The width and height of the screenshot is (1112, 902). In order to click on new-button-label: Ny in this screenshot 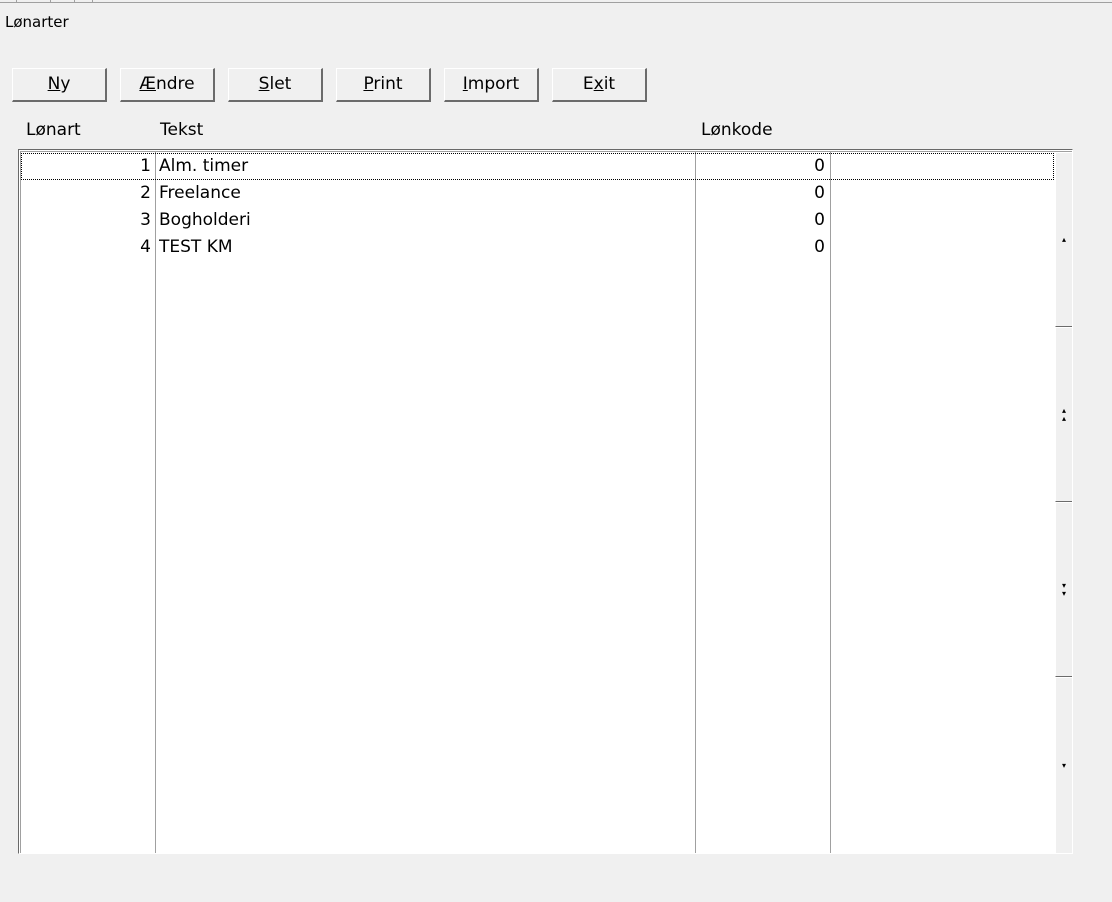, I will do `click(59, 84)`.